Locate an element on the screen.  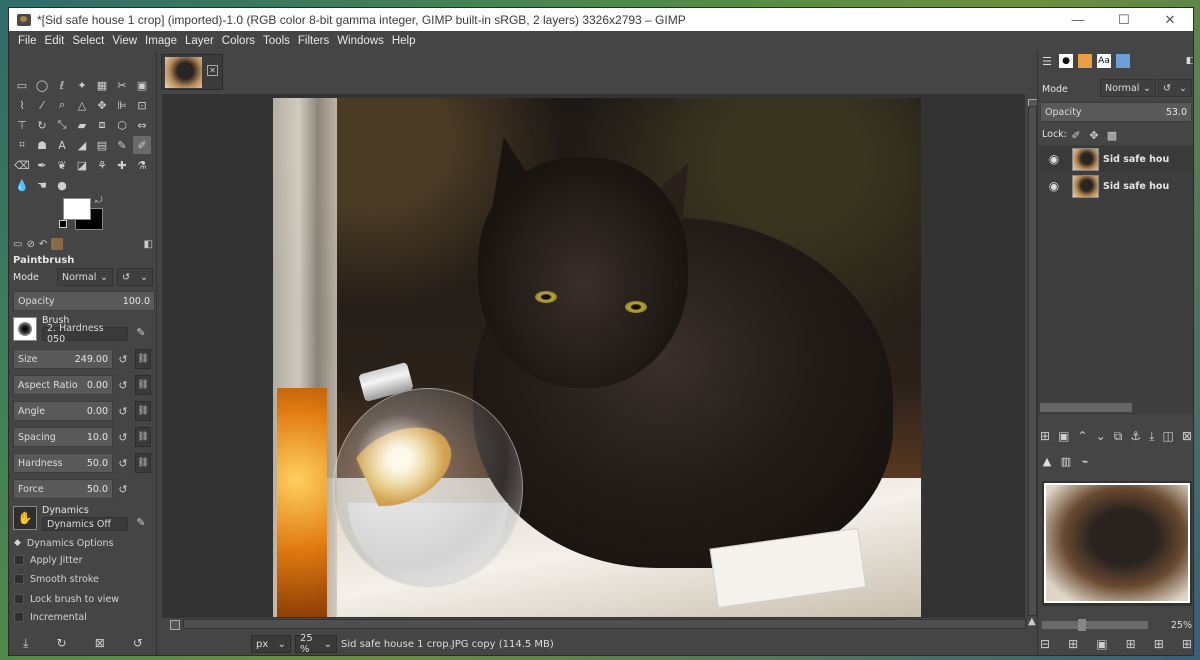
delete-layer-icon: ⊠ is located at coordinates (1187, 436).